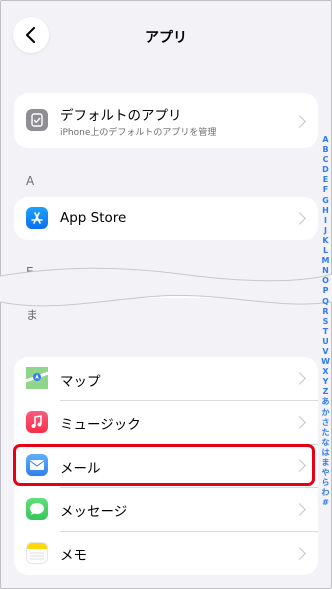  Describe the element at coordinates (325, 150) in the screenshot. I see `index-letter: B` at that location.